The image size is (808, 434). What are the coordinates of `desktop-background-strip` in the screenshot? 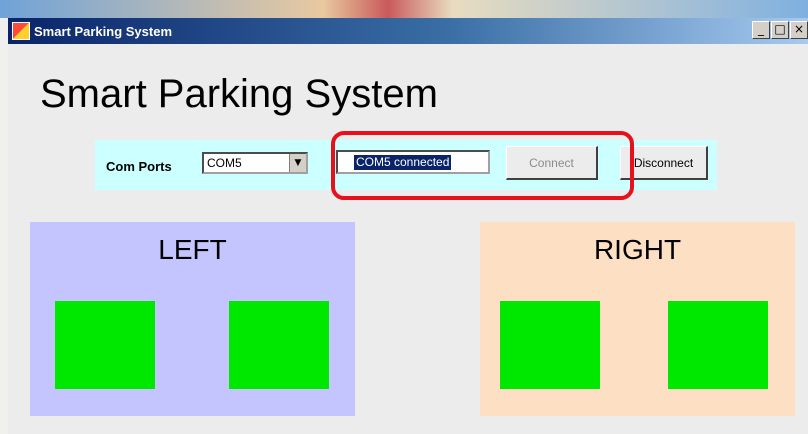 It's located at (404, 9).